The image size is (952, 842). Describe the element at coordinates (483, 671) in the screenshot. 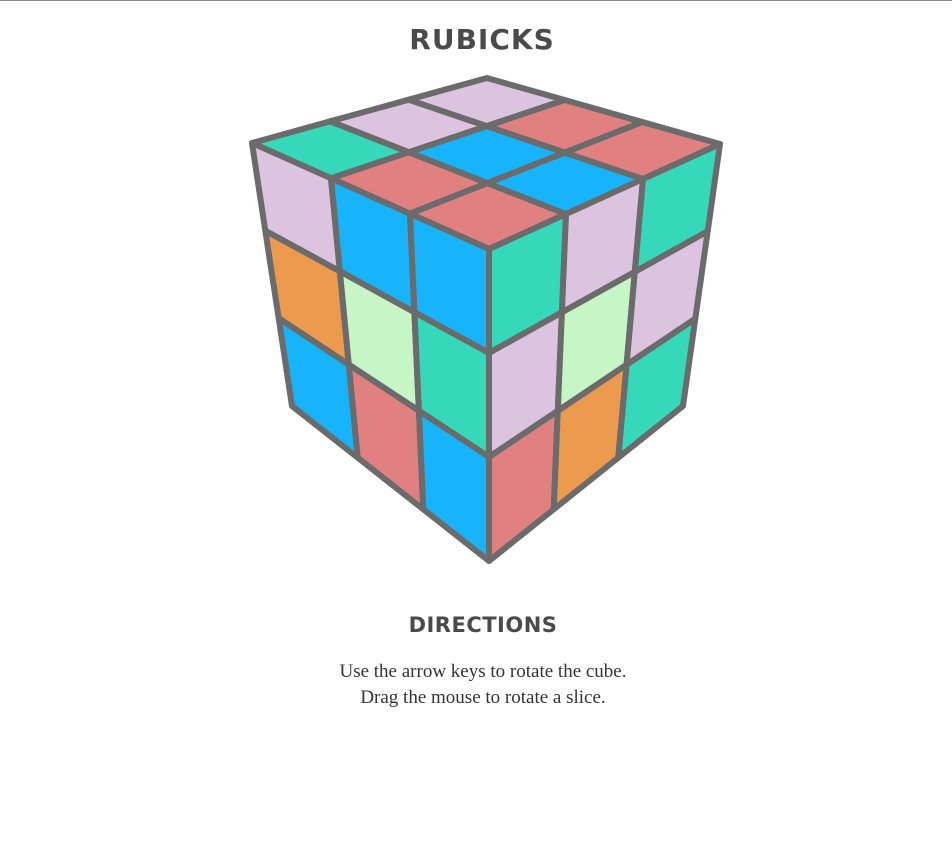

I see `directions-line-arrow-keys: Use the arrow keys to rotate the cube.` at that location.